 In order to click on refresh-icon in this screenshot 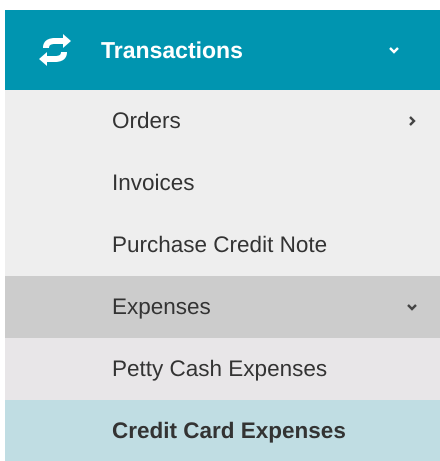, I will do `click(55, 50)`.